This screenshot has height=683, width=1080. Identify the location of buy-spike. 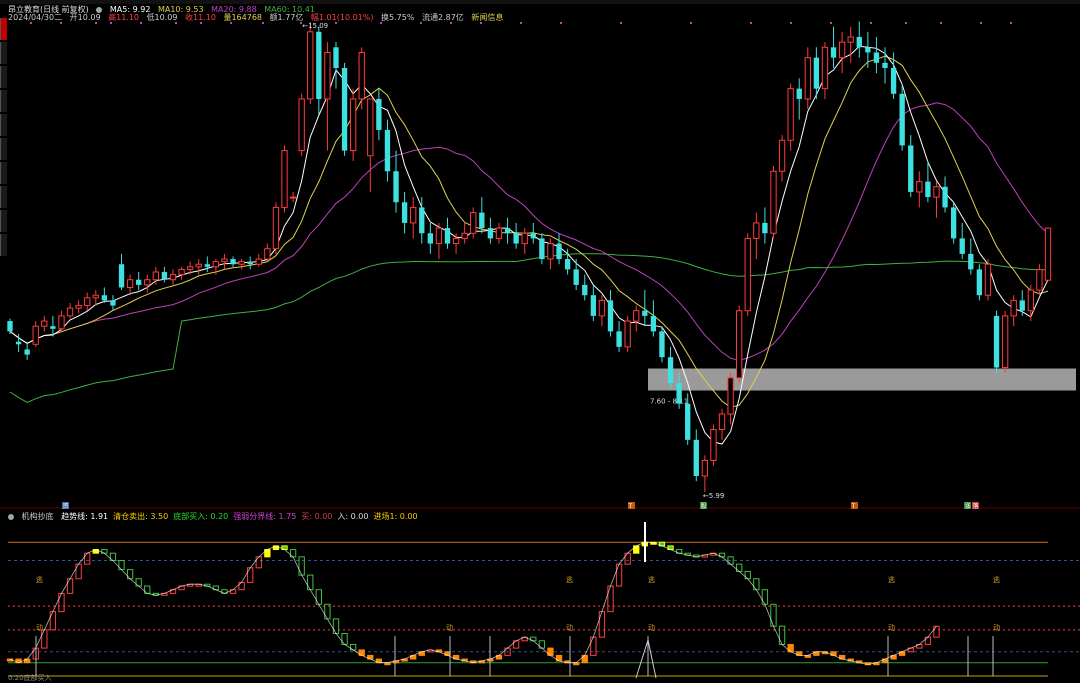
(646, 658).